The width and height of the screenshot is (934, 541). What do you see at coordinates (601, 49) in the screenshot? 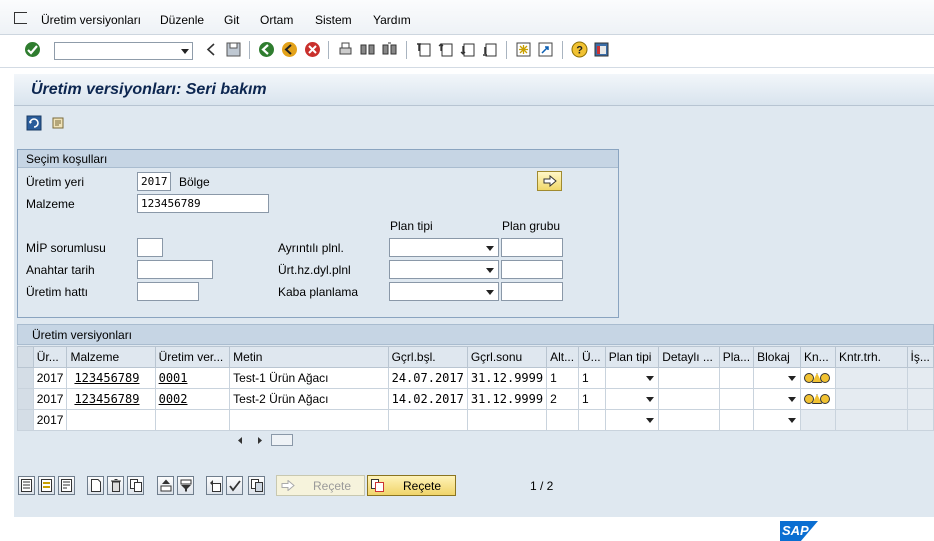
I see `customize-layout-icon` at bounding box center [601, 49].